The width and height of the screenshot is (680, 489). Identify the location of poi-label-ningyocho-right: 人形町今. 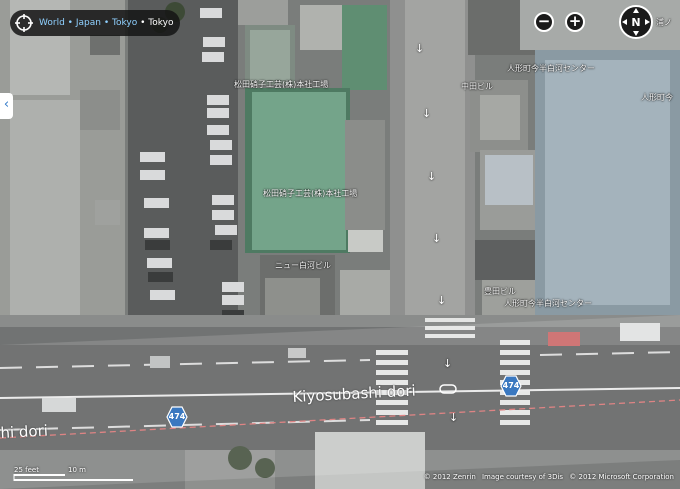
(657, 97).